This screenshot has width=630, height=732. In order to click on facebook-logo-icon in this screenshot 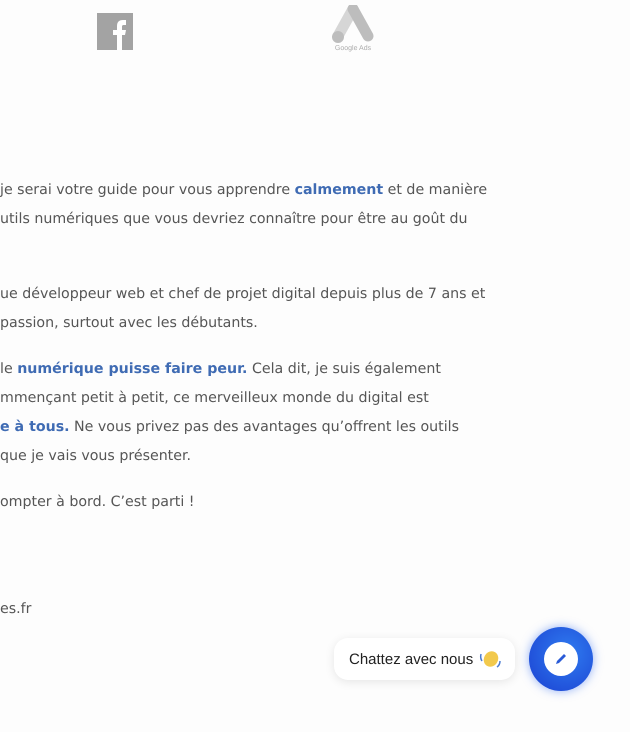, I will do `click(115, 31)`.